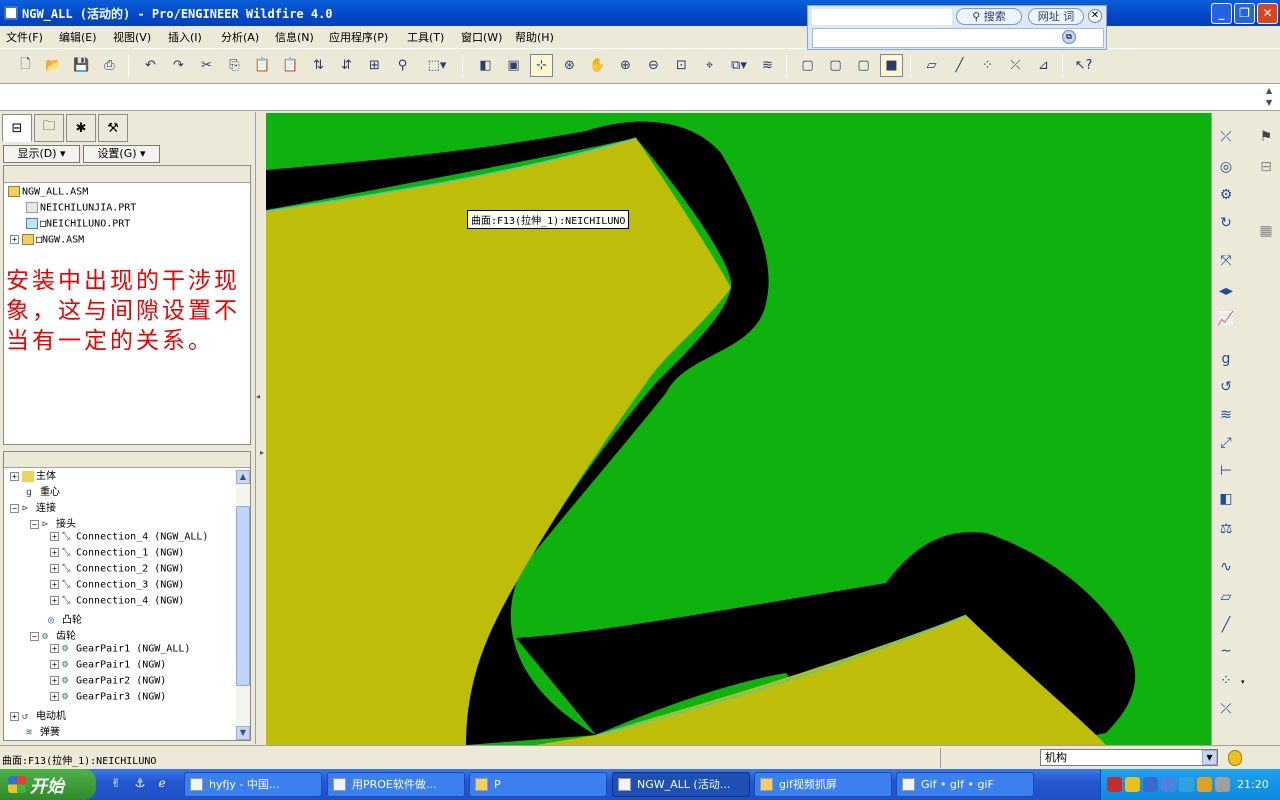 The width and height of the screenshot is (1280, 800). I want to click on tree-node-part: □NEICHILUNO.PRT, so click(78, 224).